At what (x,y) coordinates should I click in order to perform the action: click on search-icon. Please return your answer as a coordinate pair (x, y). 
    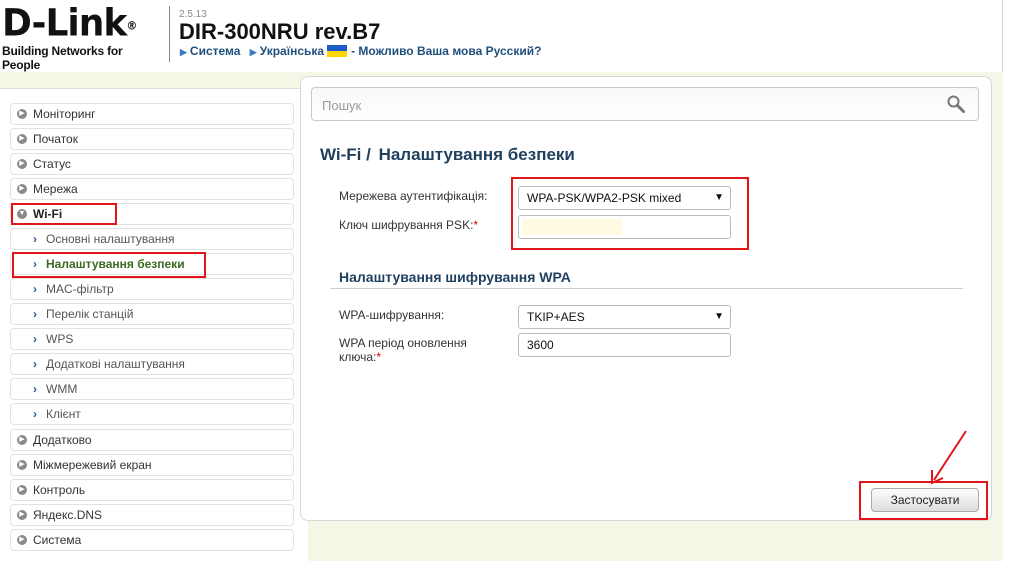
    Looking at the image, I should click on (956, 104).